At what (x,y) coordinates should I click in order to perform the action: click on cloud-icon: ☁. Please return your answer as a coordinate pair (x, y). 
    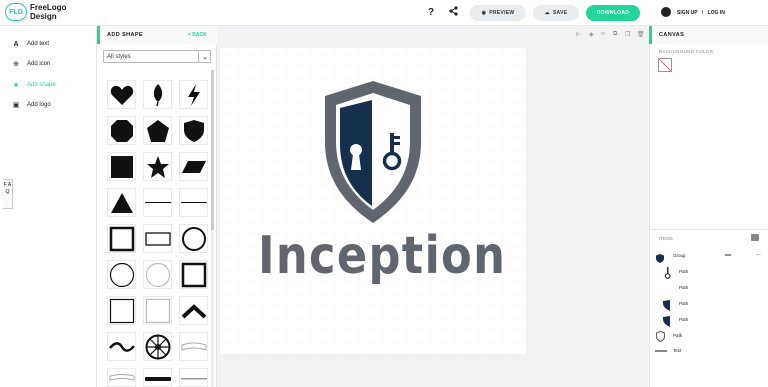
    Looking at the image, I should click on (547, 13).